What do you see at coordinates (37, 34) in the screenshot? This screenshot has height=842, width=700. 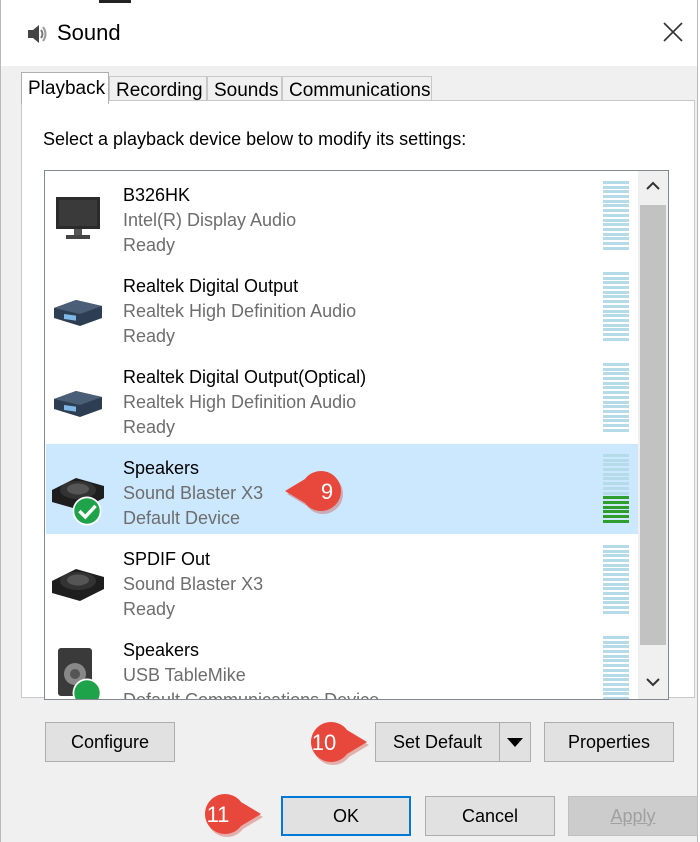 I see `speaker-icon` at bounding box center [37, 34].